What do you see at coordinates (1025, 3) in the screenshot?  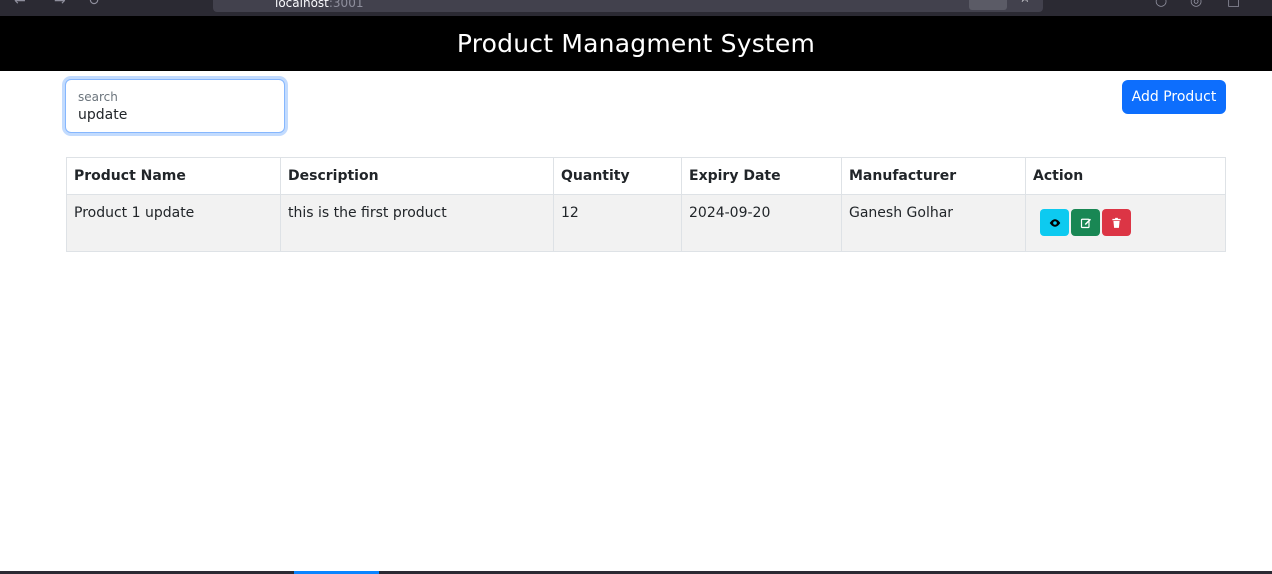 I see `bookmark-star-icon: ☆` at bounding box center [1025, 3].